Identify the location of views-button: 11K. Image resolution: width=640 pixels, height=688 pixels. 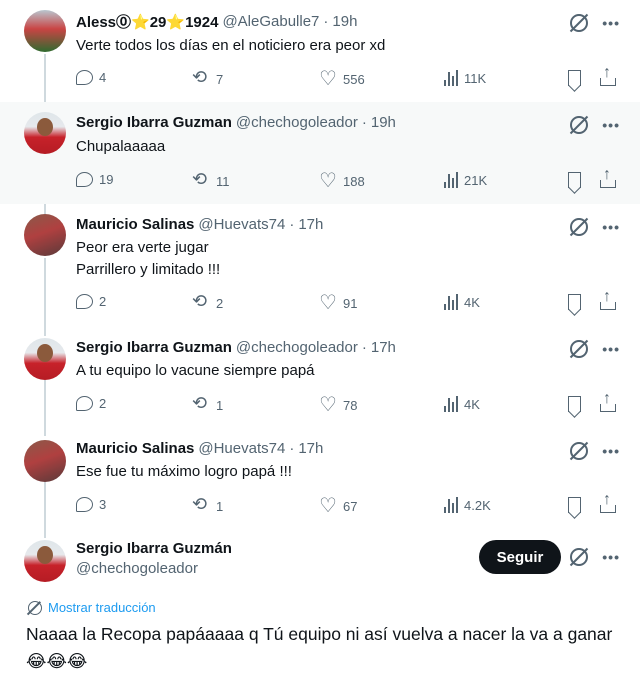
(465, 78).